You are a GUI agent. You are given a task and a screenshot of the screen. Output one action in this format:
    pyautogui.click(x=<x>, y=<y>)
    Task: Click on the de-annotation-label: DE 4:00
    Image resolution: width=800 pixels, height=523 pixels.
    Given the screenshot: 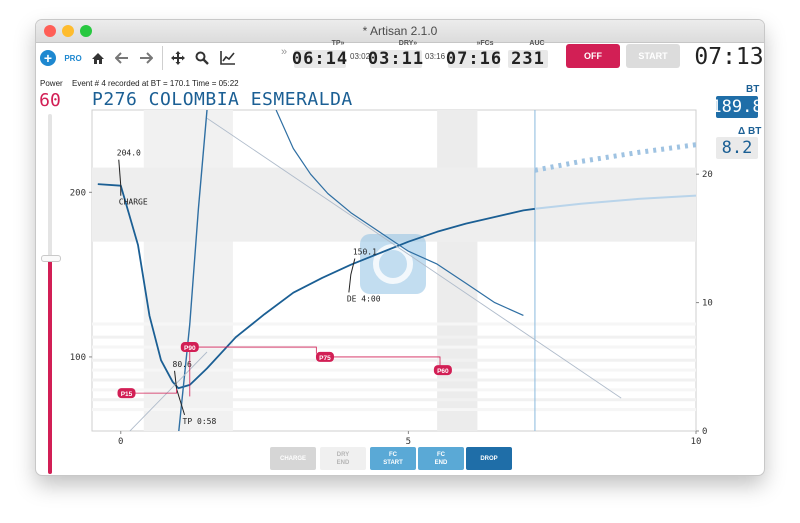 What is the action you would take?
    pyautogui.click(x=364, y=298)
    